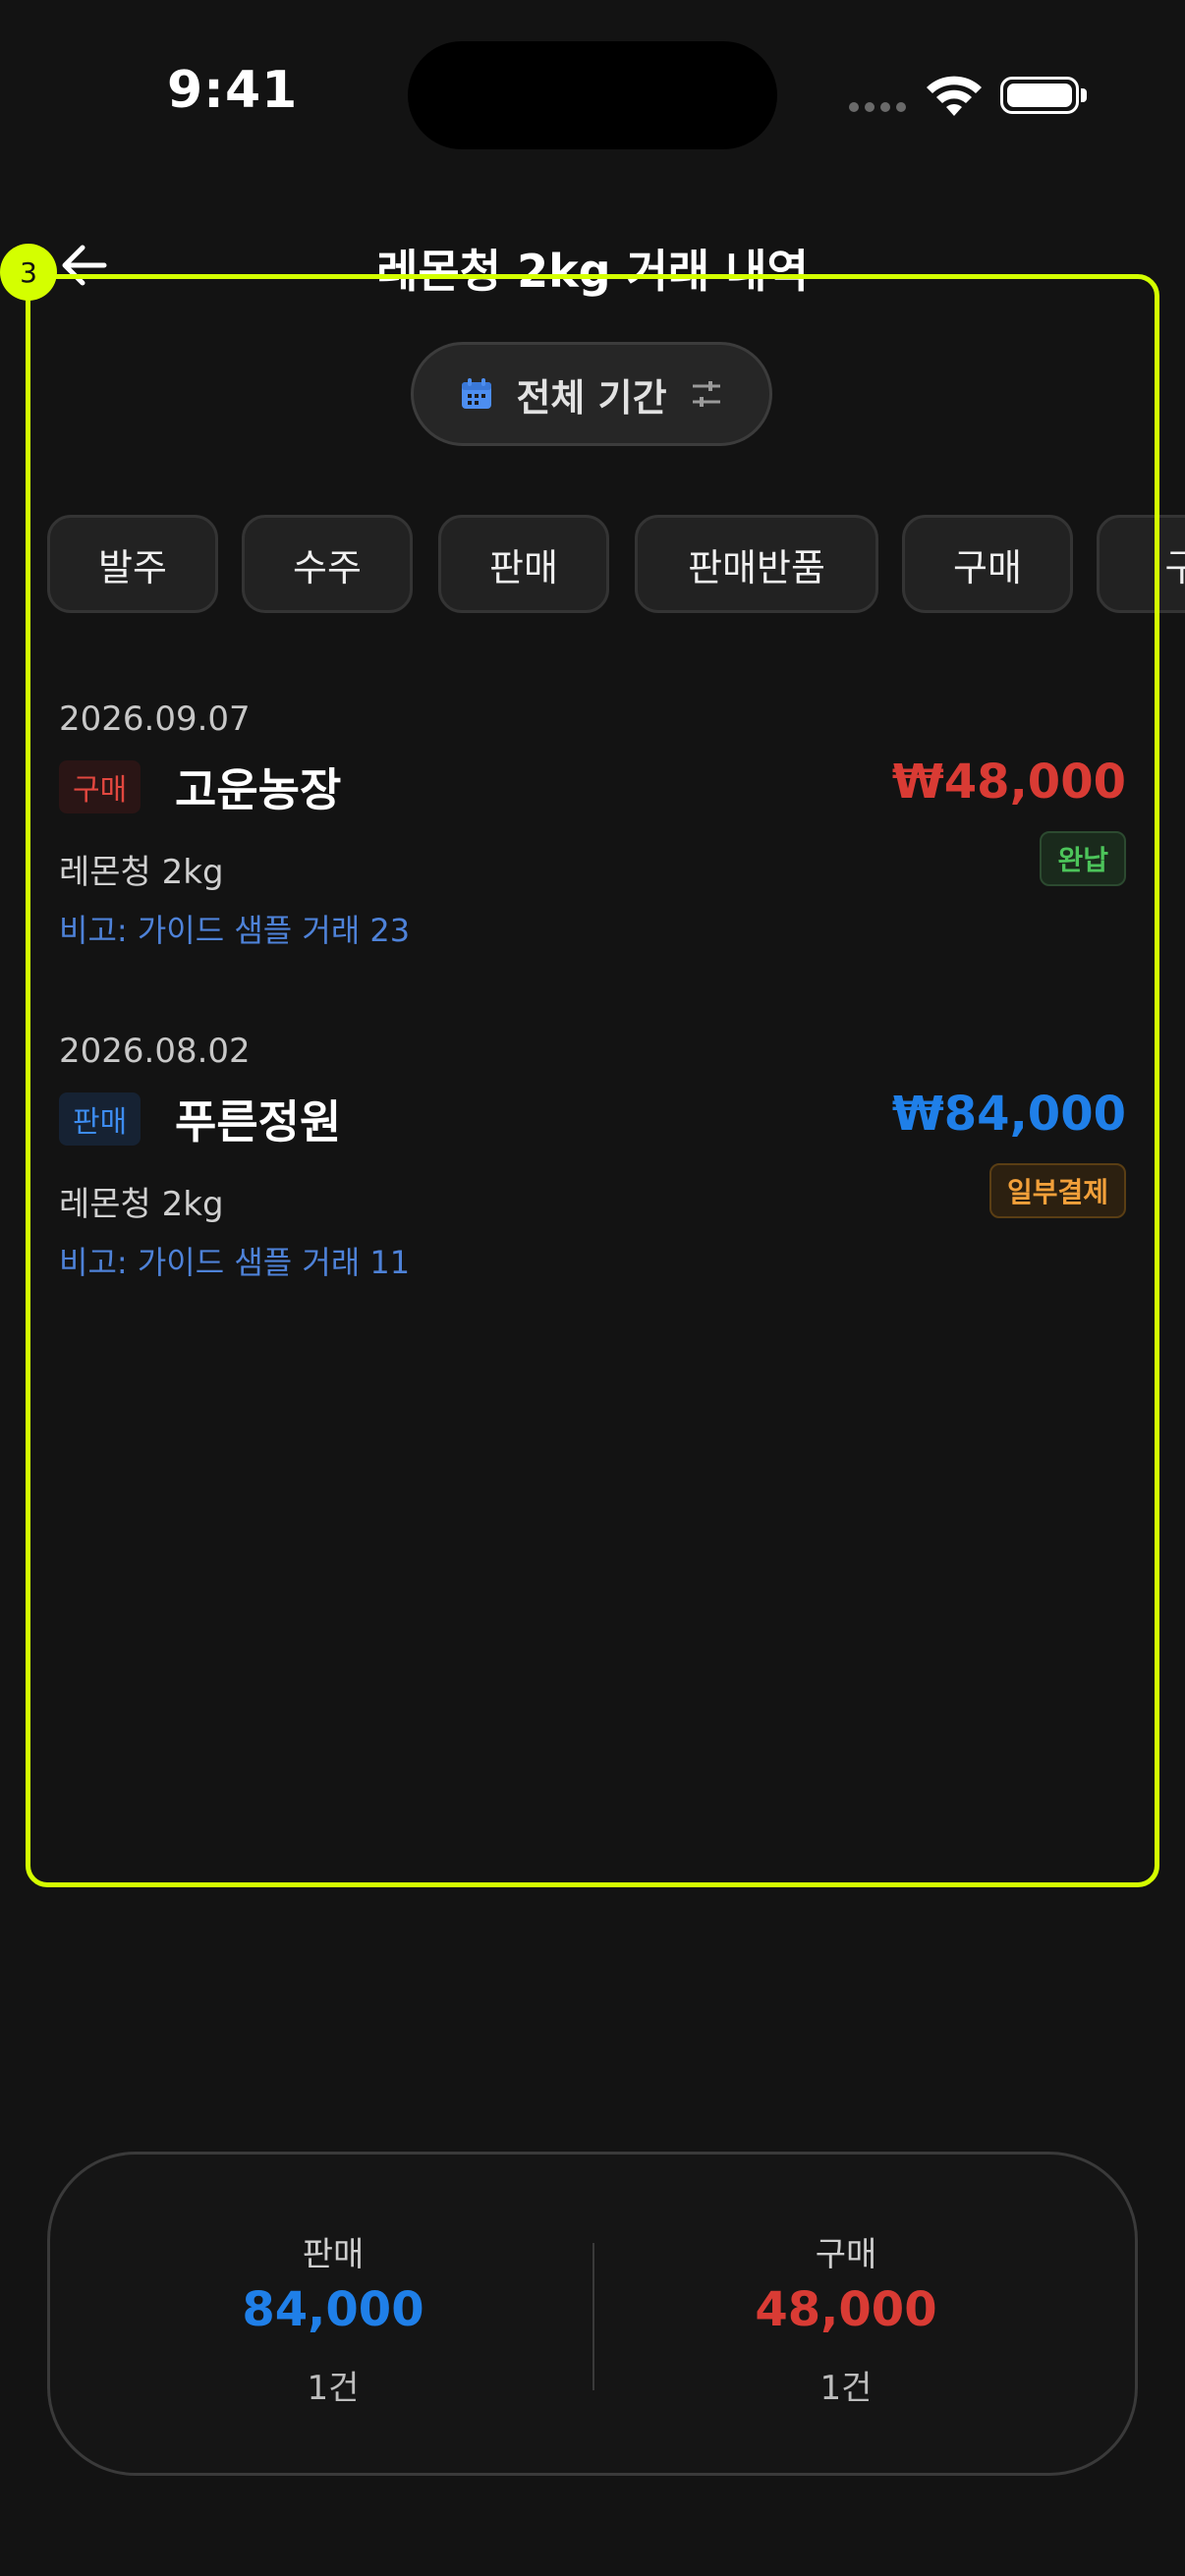 The height and width of the screenshot is (2576, 1185). What do you see at coordinates (334, 2254) in the screenshot?
I see `summary-sales-label: 판매` at bounding box center [334, 2254].